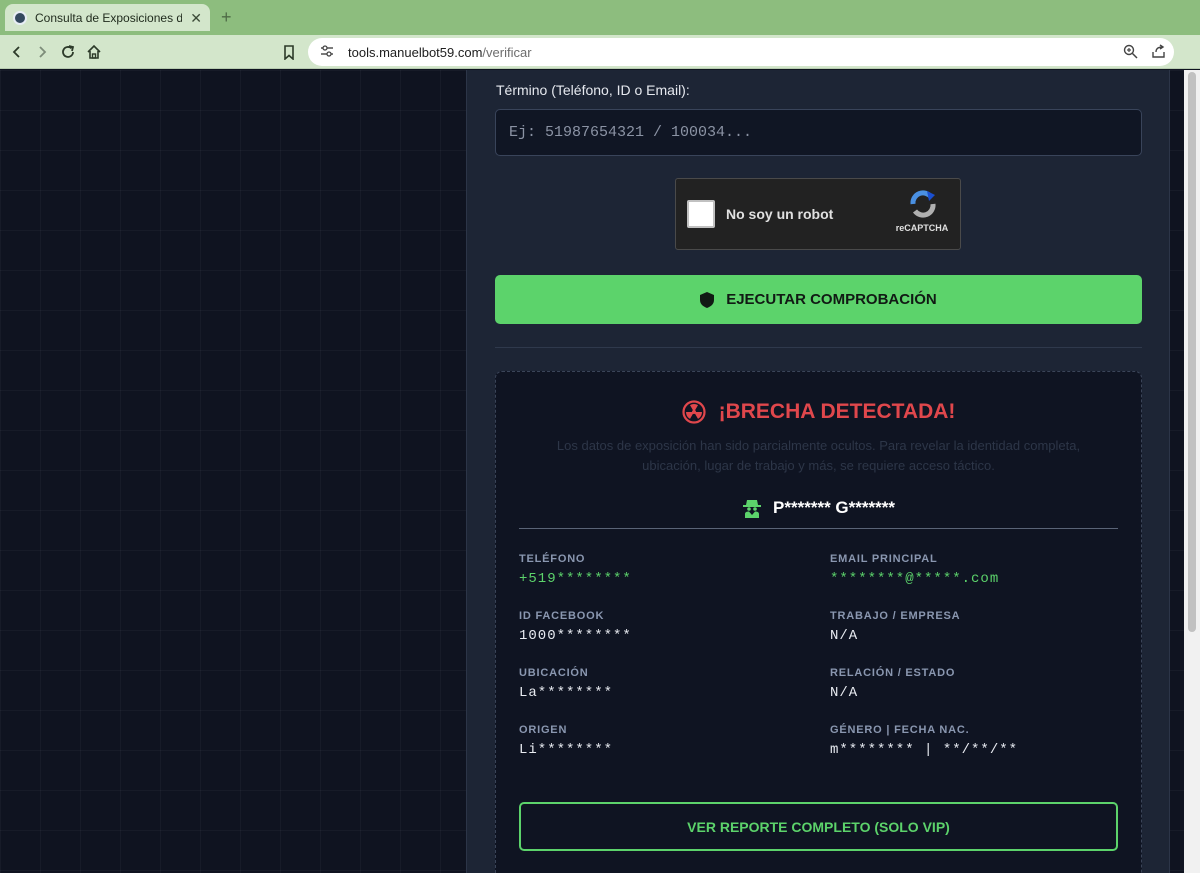 The height and width of the screenshot is (873, 1200). What do you see at coordinates (600, 17) in the screenshot?
I see `tab-bar: Consulta de Exposiciones de dat ✕ +` at bounding box center [600, 17].